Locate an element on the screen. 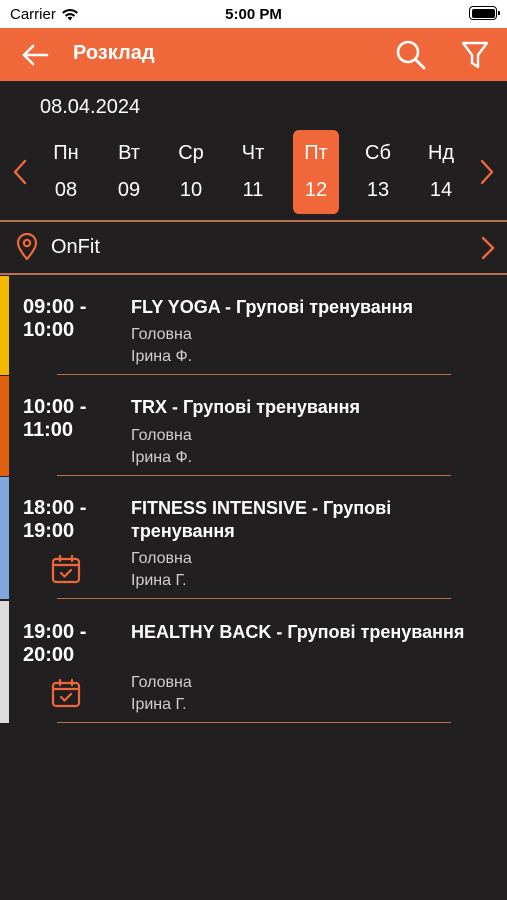 The image size is (507, 900). session-end: 19:00 is located at coordinates (49, 531).